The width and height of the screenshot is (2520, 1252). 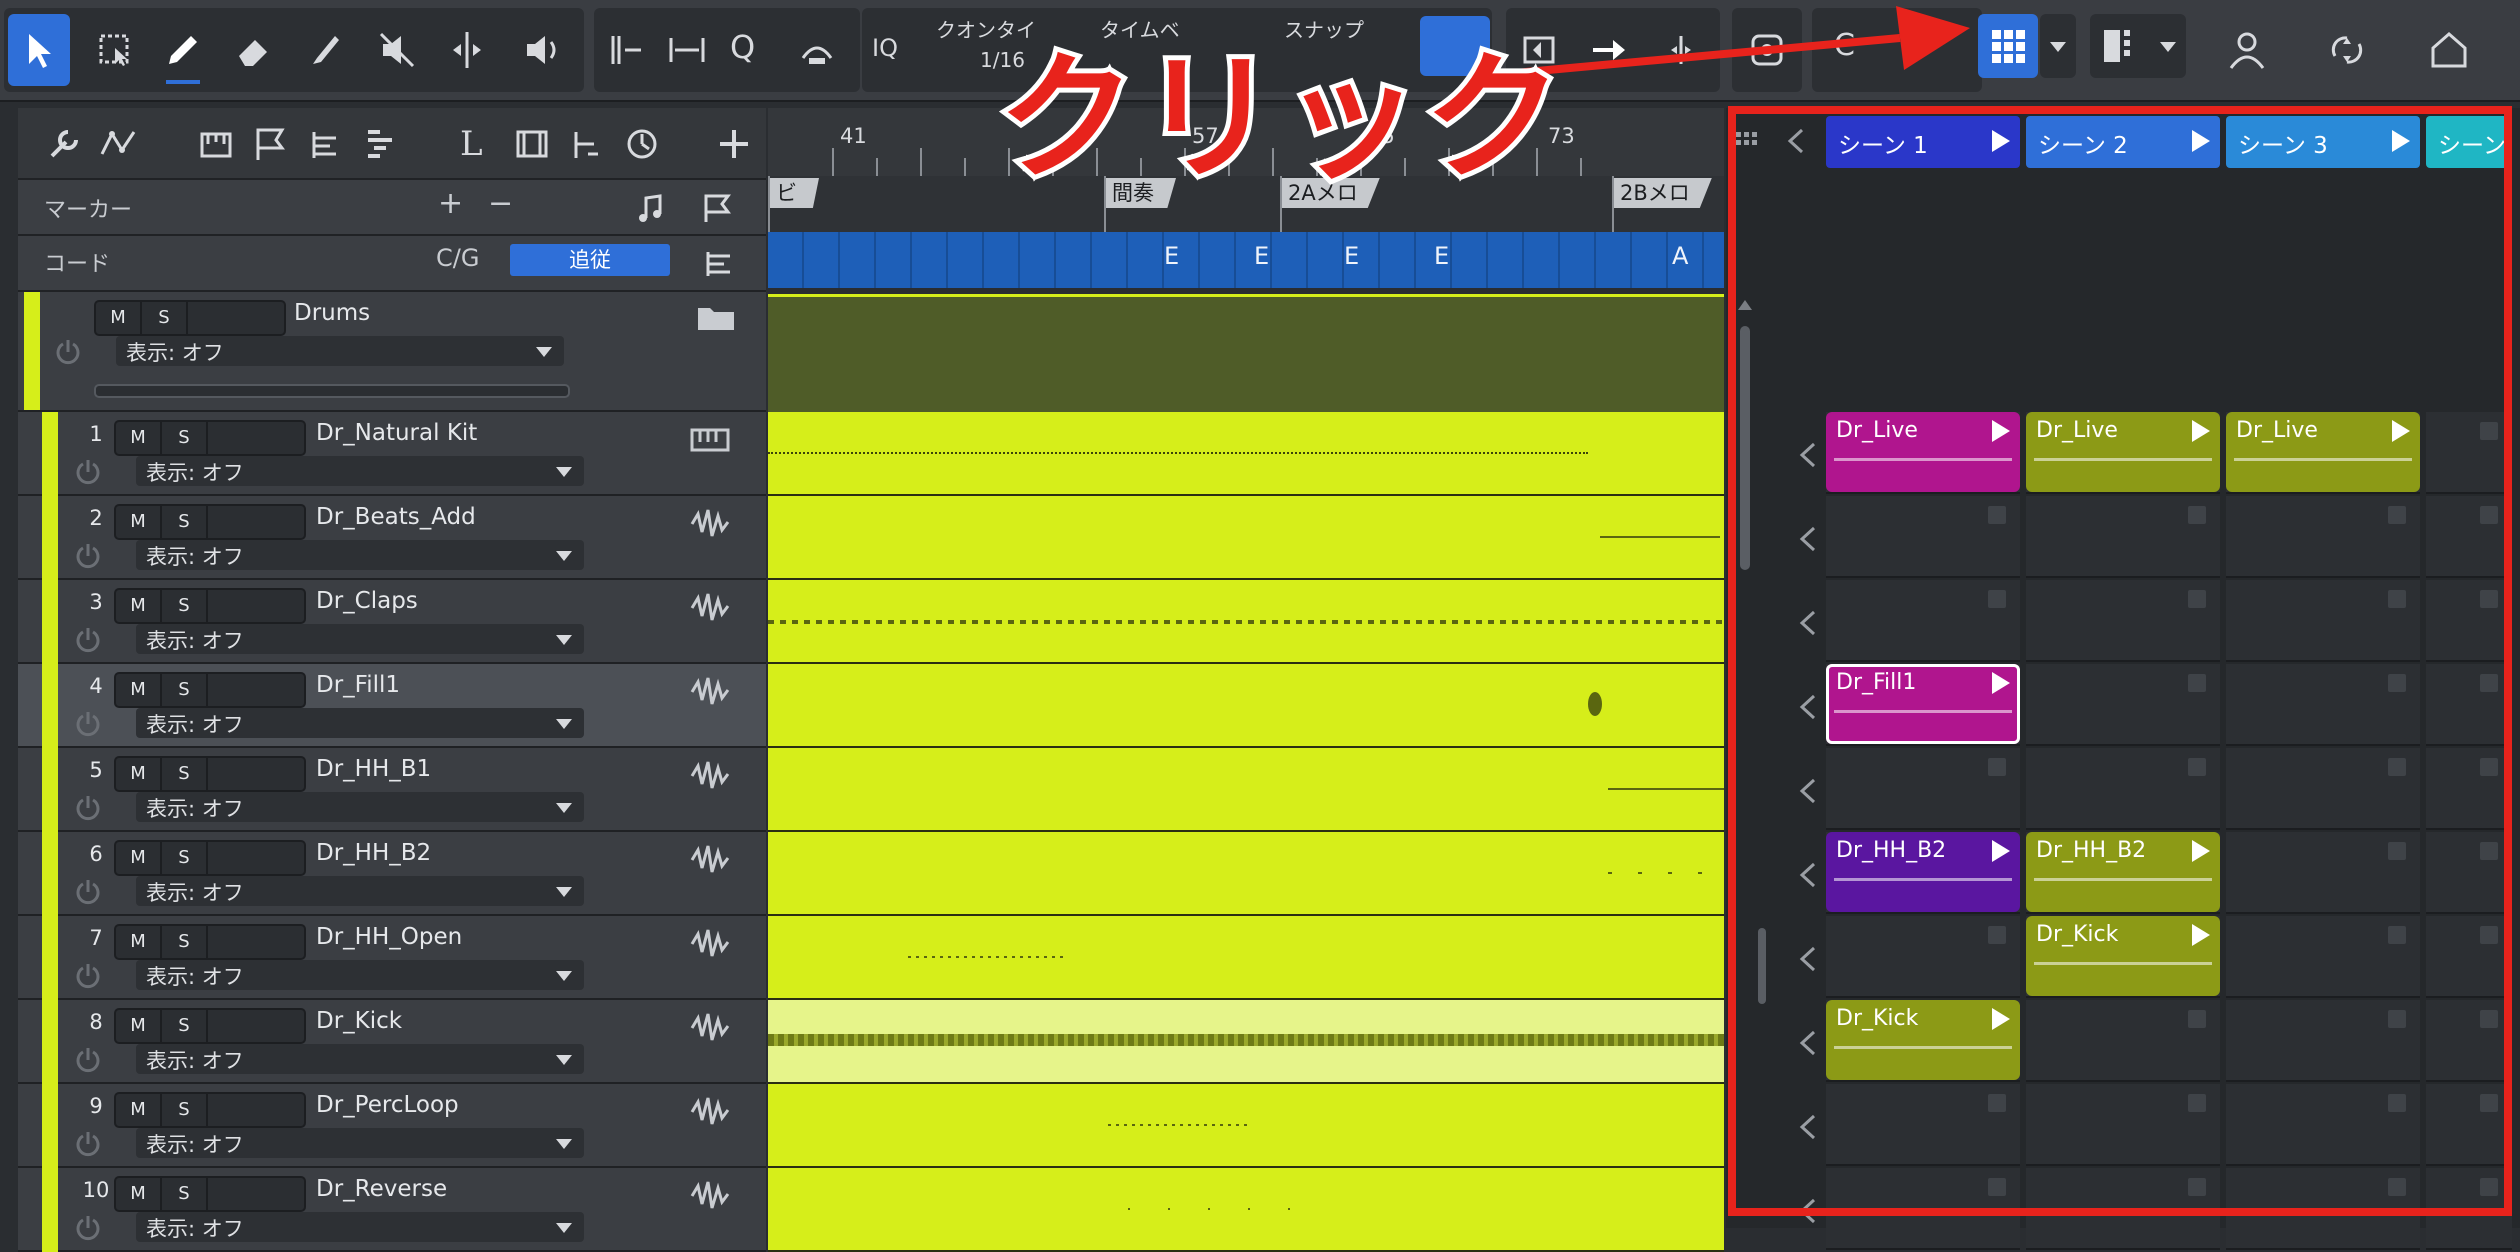 What do you see at coordinates (165, 318) in the screenshot?
I see `folder-solo-button: S` at bounding box center [165, 318].